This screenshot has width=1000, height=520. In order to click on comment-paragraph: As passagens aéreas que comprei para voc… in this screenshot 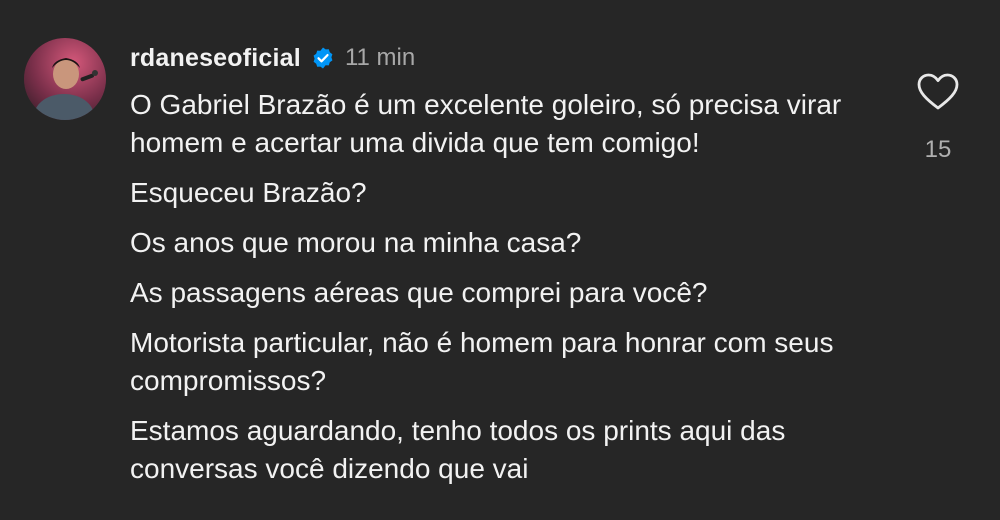, I will do `click(419, 292)`.